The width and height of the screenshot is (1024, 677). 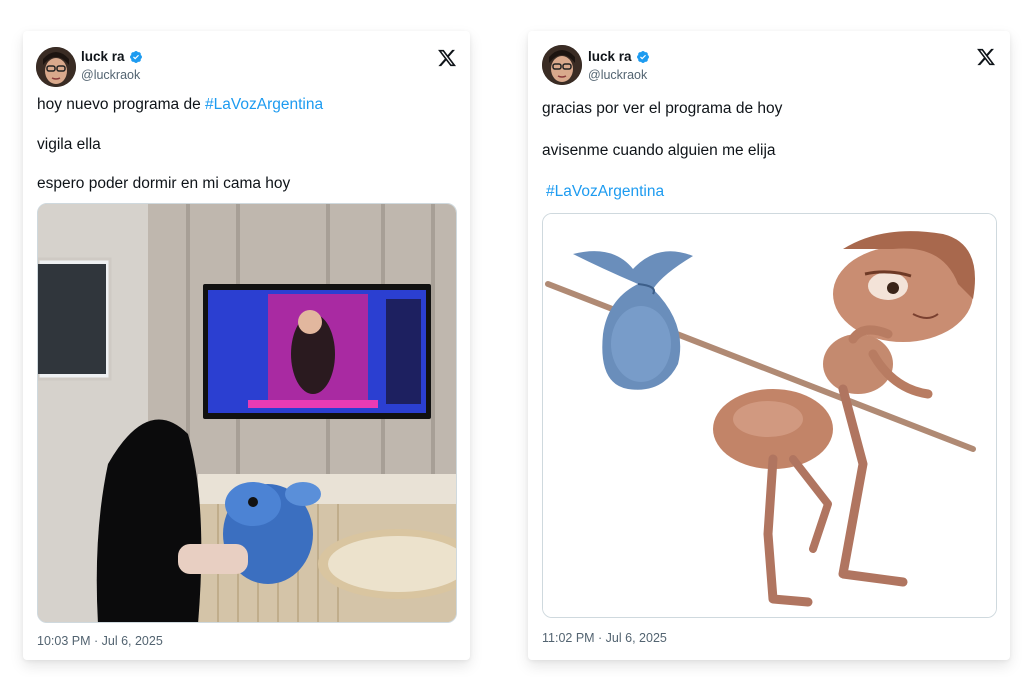 What do you see at coordinates (604, 638) in the screenshot?
I see `tweet-timestamp: 11:02 PM · Jul 6, 2025` at bounding box center [604, 638].